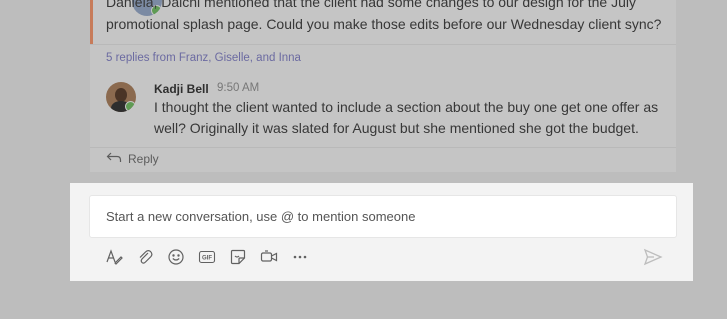 The width and height of the screenshot is (727, 319). I want to click on meet-now-icon, so click(269, 257).